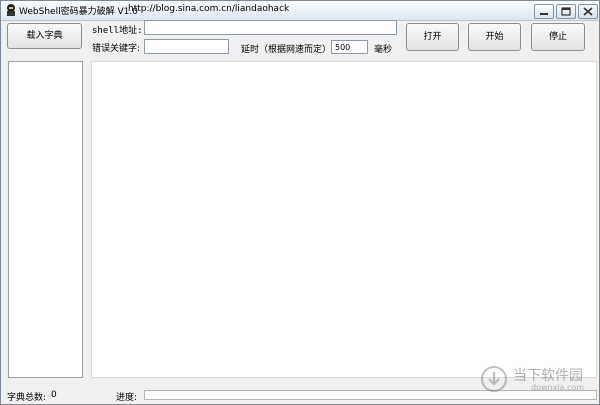 The image size is (600, 405). I want to click on shell-url-input, so click(270, 27).